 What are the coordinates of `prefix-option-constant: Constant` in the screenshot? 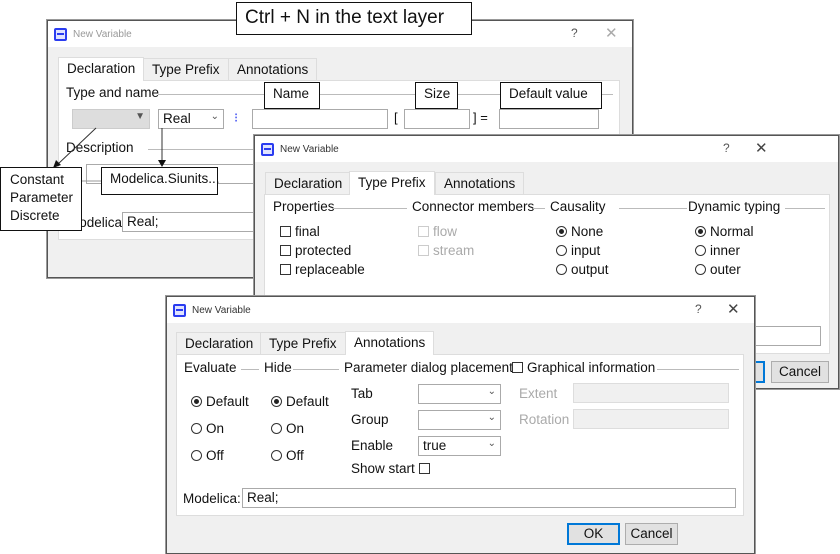 It's located at (37, 179).